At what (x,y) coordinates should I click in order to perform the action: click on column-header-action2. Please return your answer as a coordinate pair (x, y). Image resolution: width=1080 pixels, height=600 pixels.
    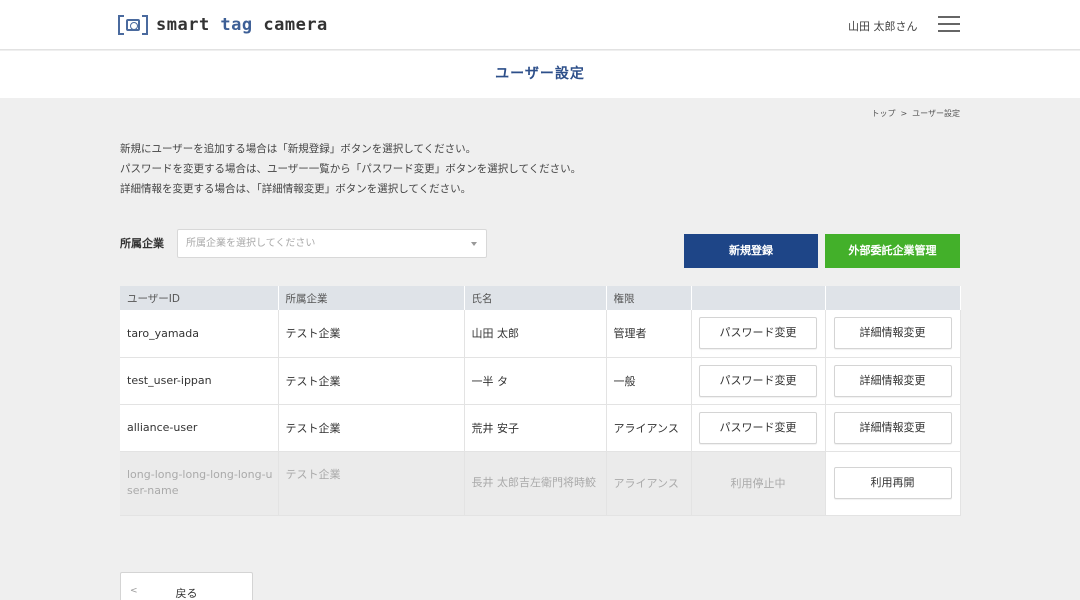
    Looking at the image, I should click on (893, 298).